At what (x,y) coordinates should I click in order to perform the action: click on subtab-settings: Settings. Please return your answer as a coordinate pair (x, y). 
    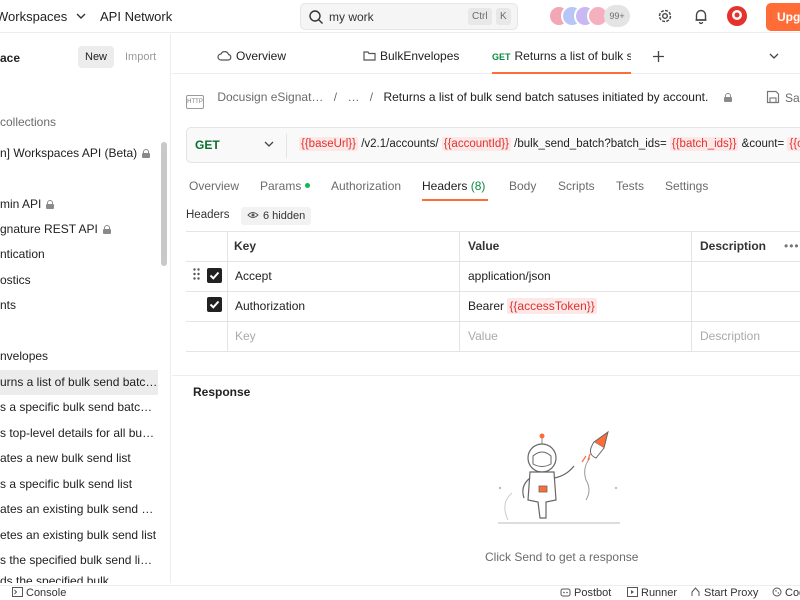
    Looking at the image, I should click on (686, 188).